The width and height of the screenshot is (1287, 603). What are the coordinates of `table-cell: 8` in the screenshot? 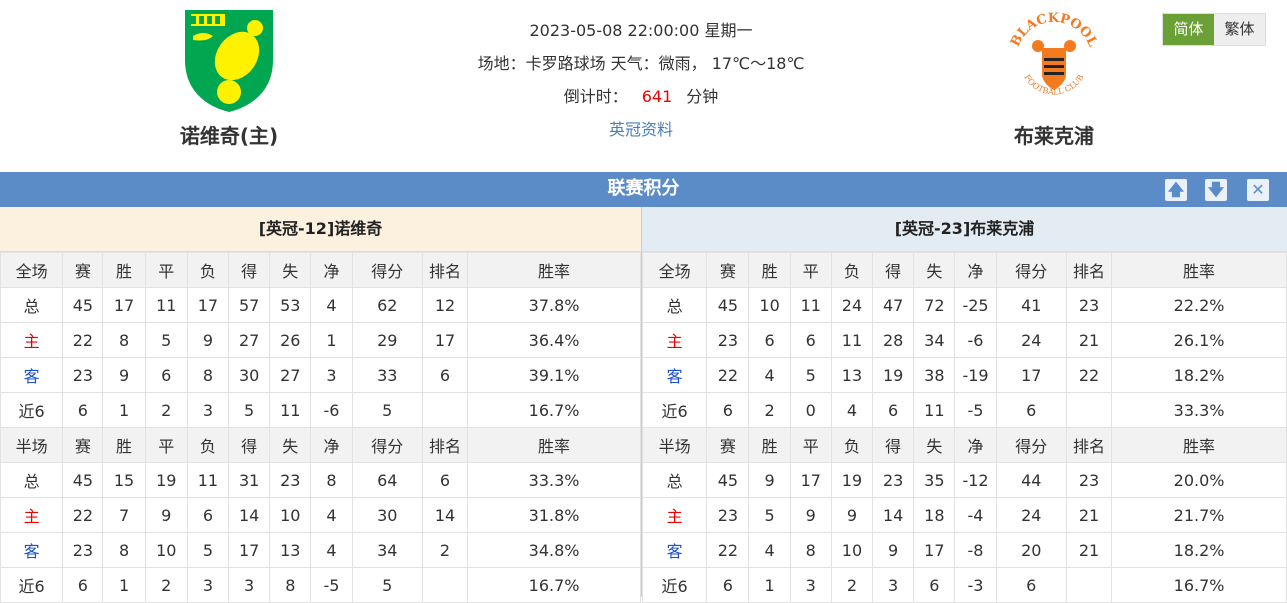 It's located at (331, 480).